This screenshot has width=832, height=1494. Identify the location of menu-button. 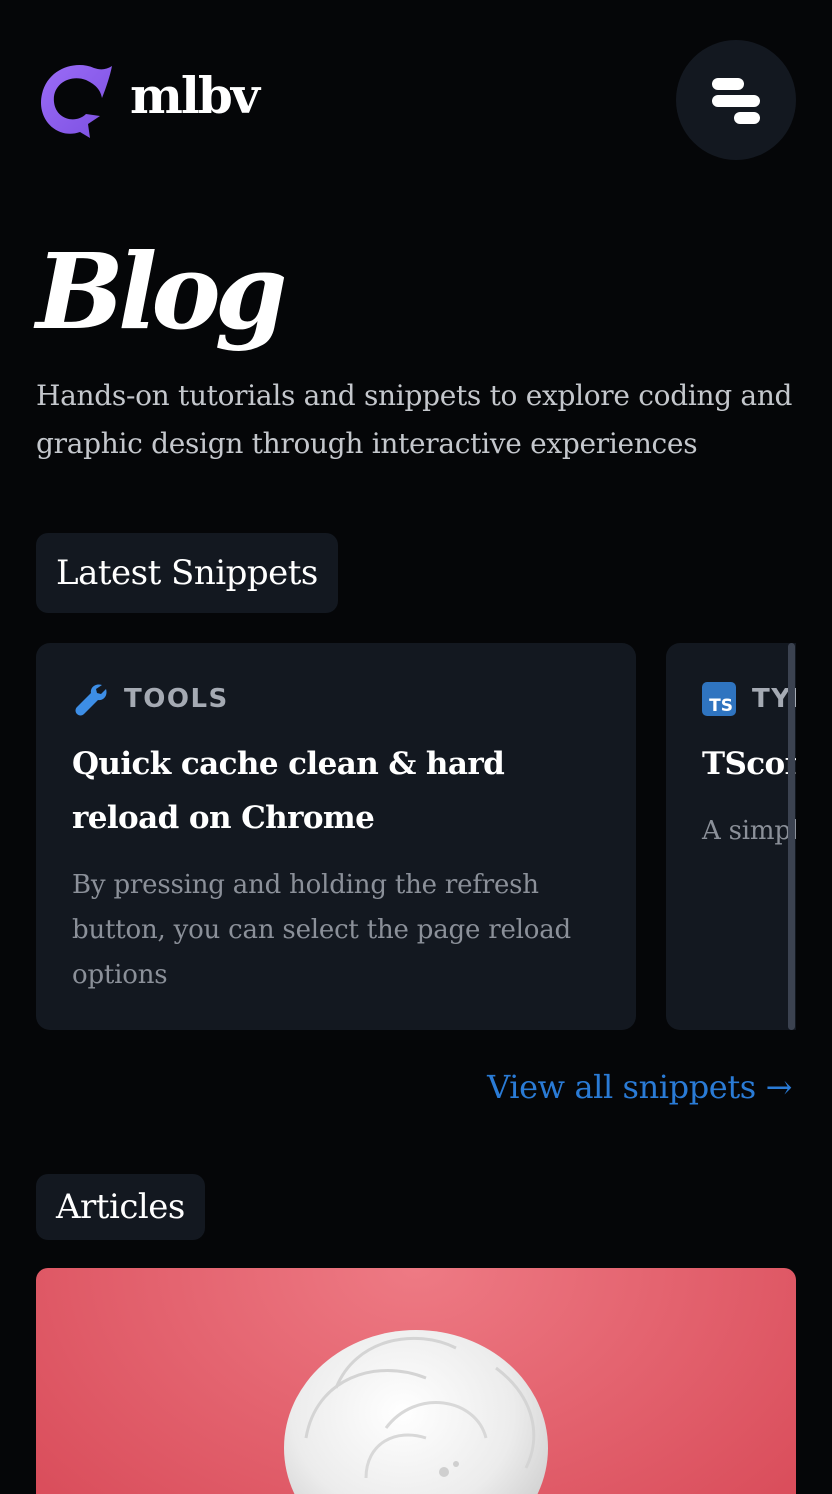
(736, 100).